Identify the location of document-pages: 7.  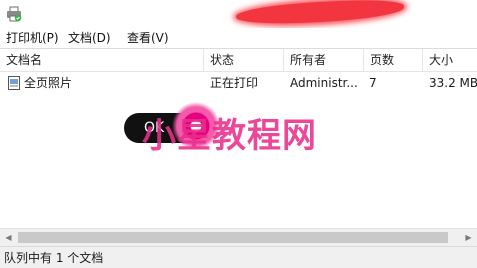
(373, 83).